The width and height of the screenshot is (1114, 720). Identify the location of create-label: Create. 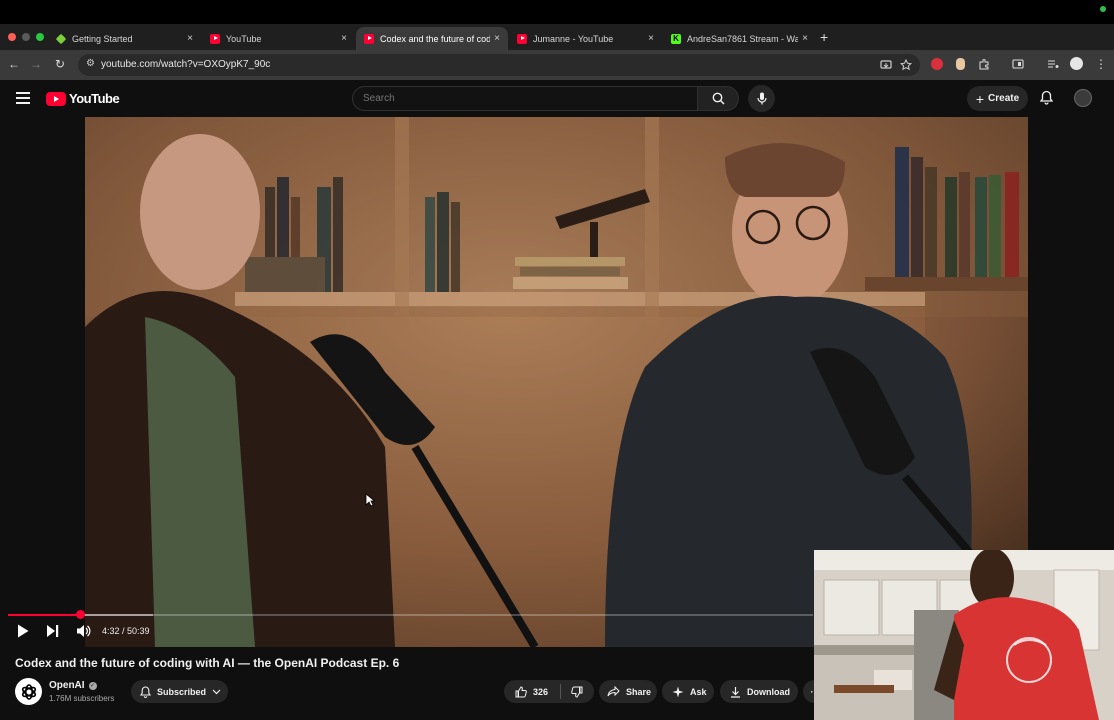
(1004, 98).